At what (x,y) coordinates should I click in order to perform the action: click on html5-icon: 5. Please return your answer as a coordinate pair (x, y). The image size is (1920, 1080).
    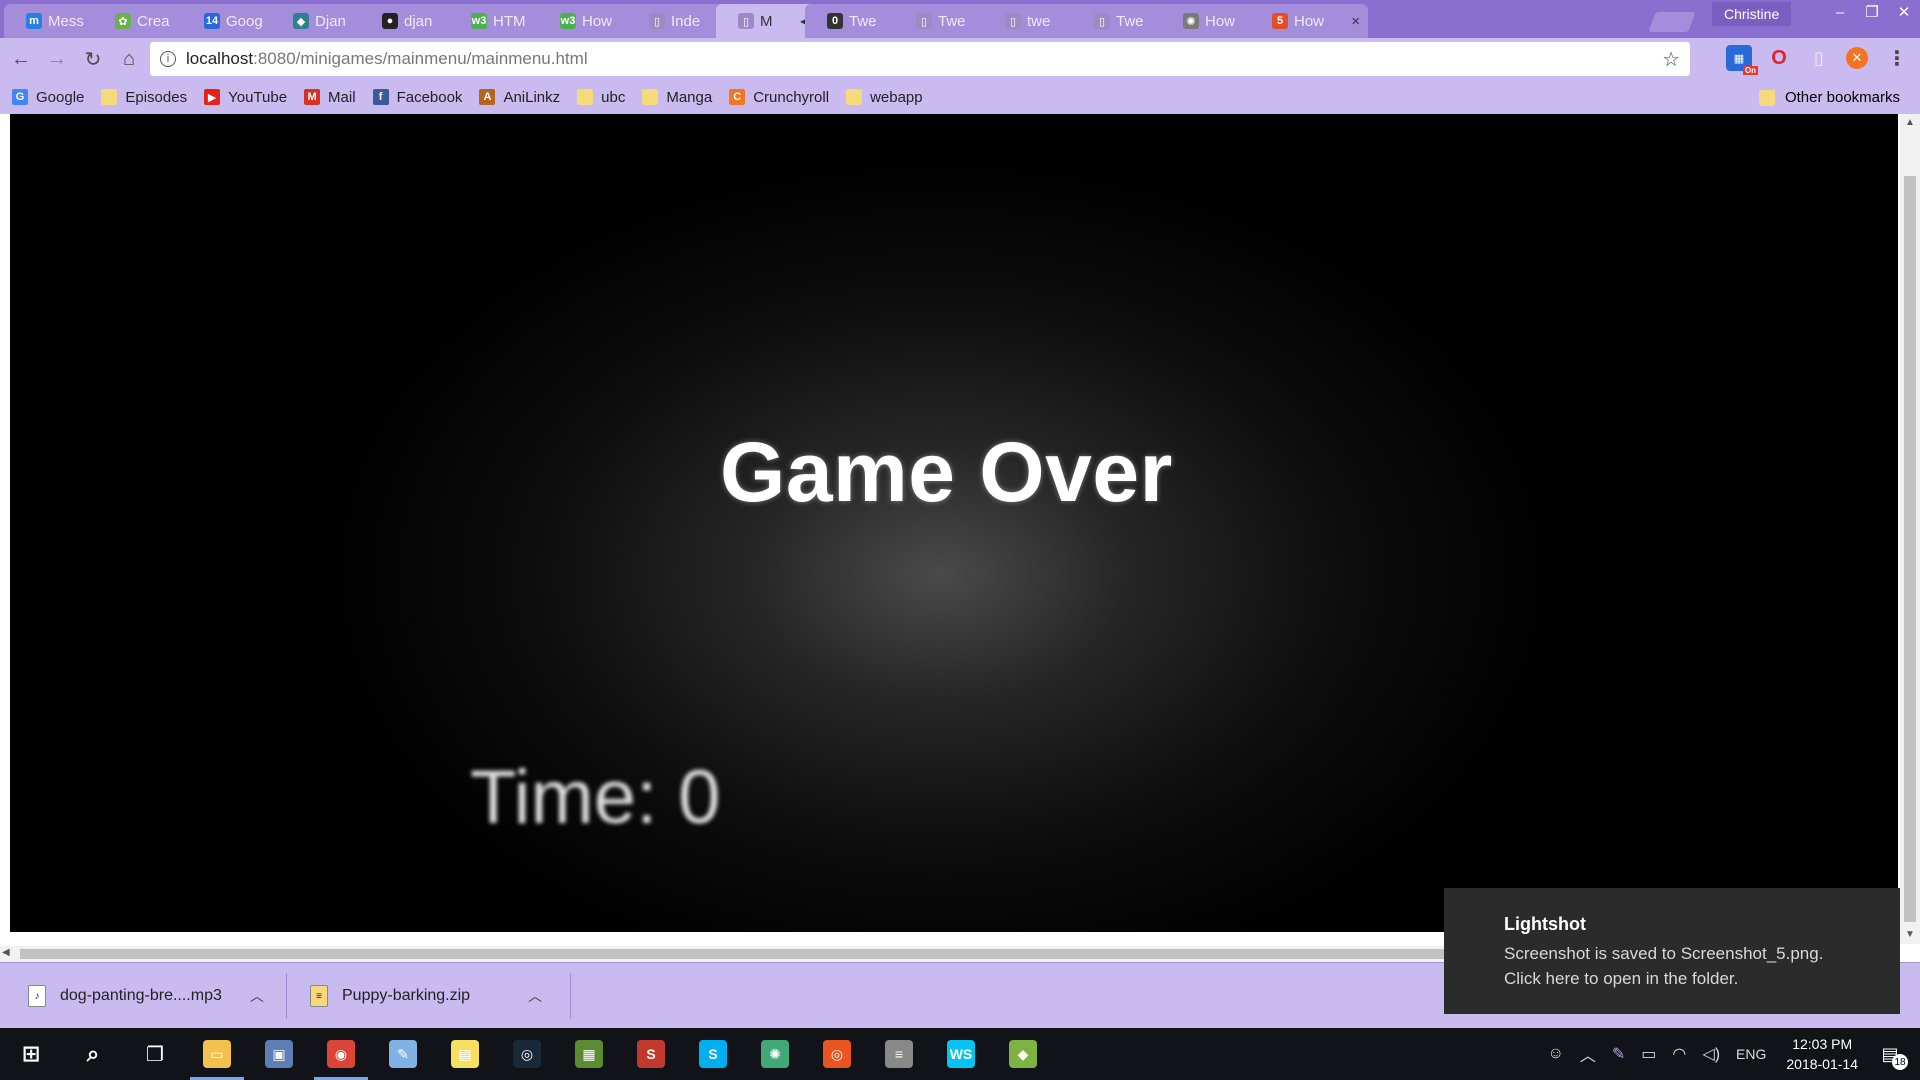
    Looking at the image, I should click on (1280, 21).